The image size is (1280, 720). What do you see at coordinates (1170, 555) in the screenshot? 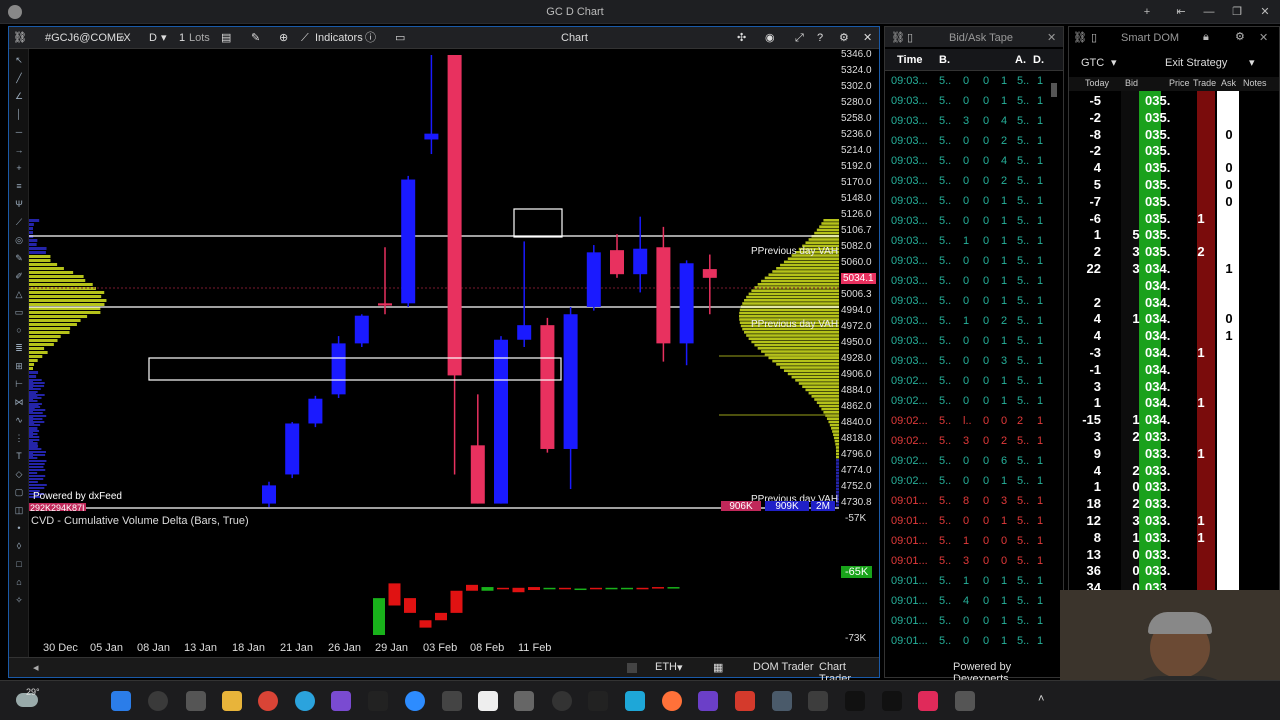
I see `dom-row: 13 0 033.` at bounding box center [1170, 555].